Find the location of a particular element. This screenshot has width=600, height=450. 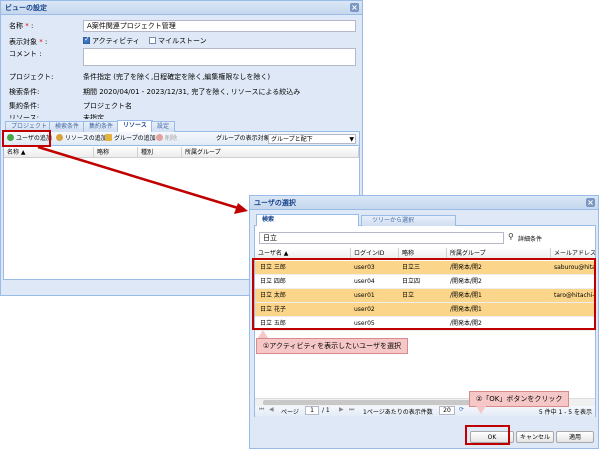

add-group-button: グループの追加 is located at coordinates (130, 139).